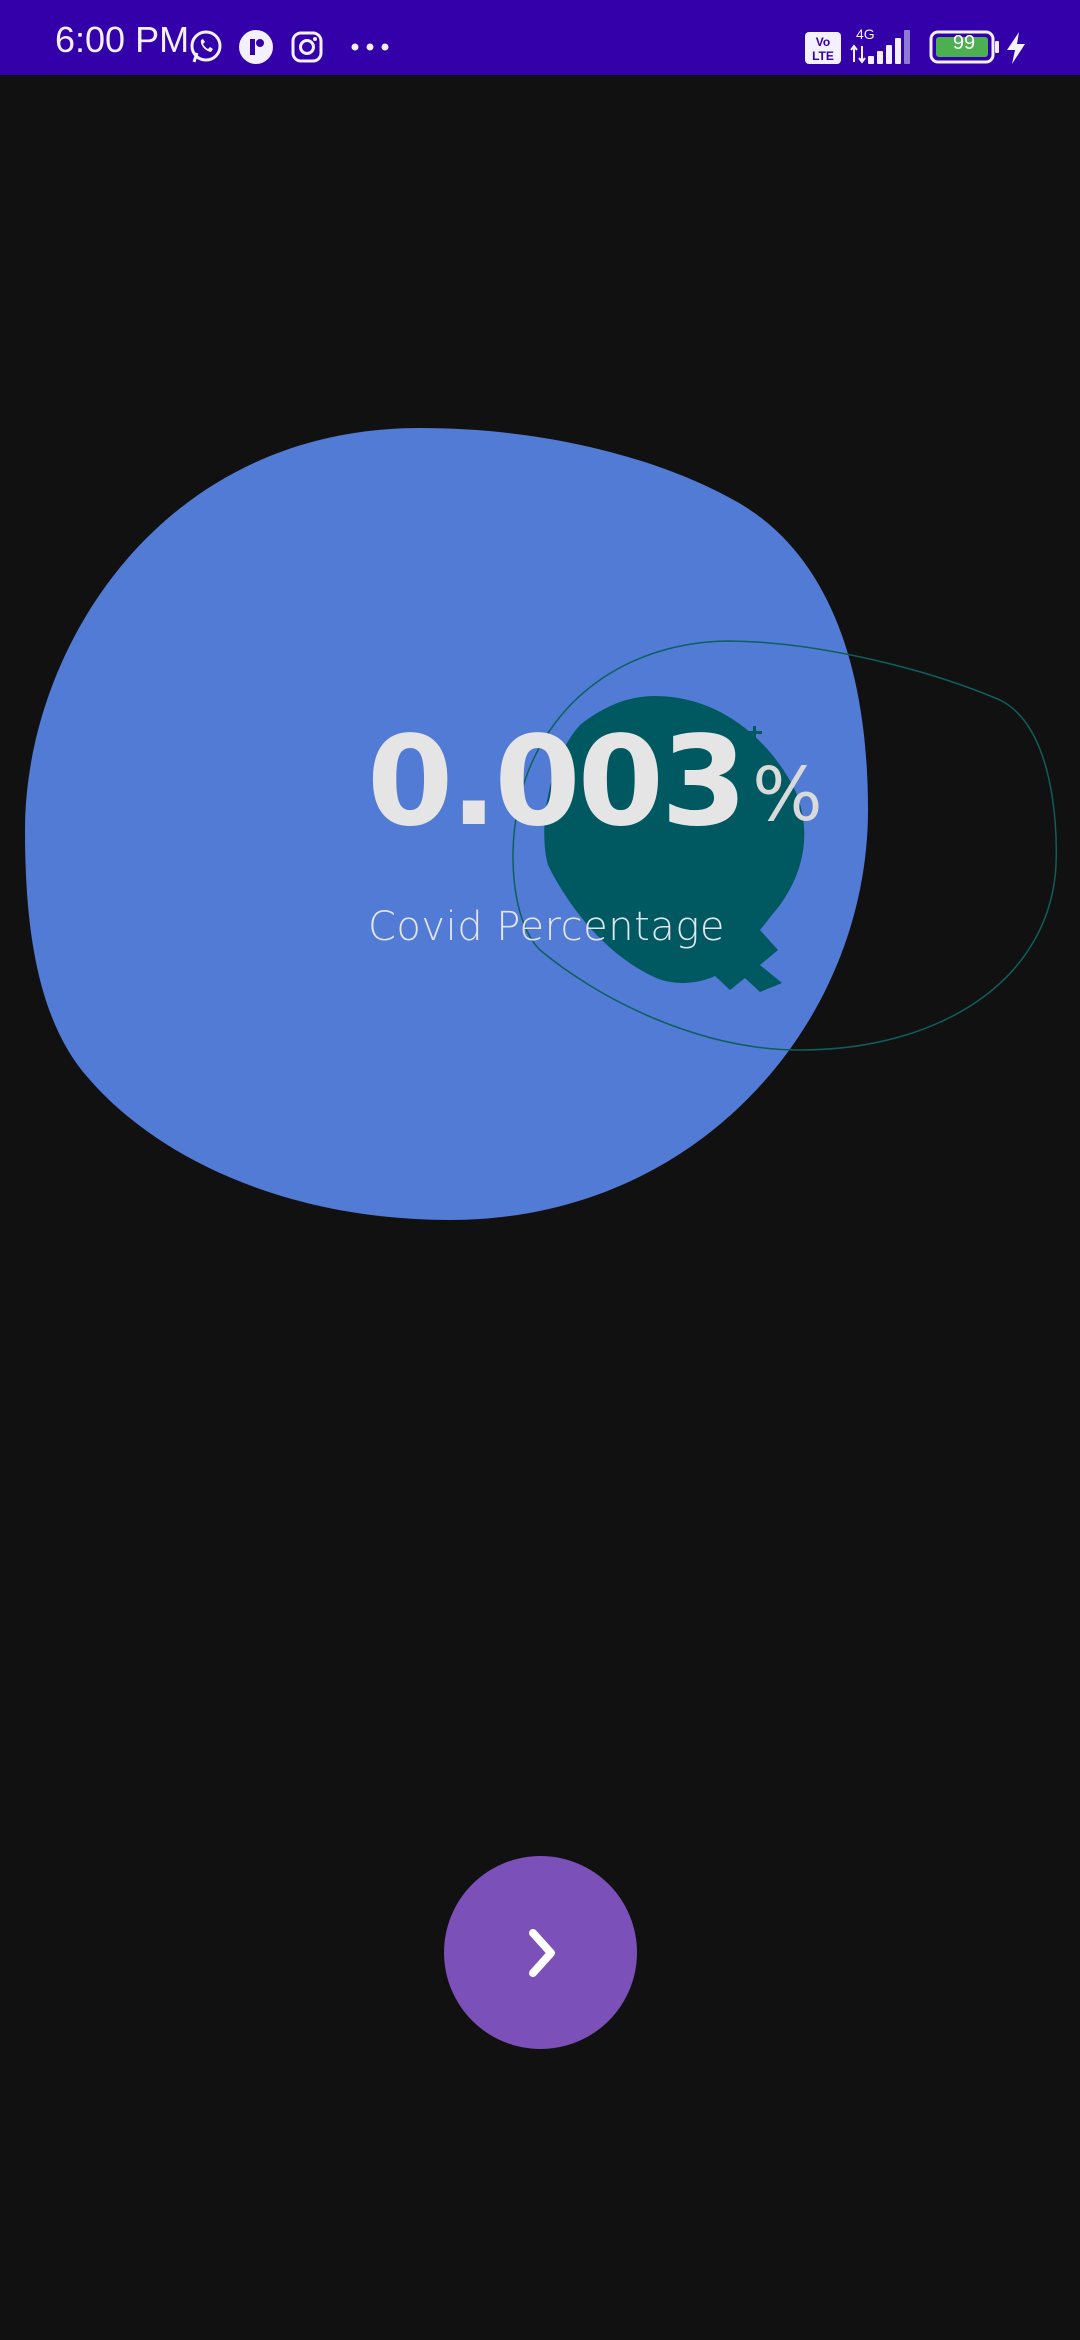 The height and width of the screenshot is (2340, 1080). What do you see at coordinates (1016, 48) in the screenshot?
I see `charging-icon` at bounding box center [1016, 48].